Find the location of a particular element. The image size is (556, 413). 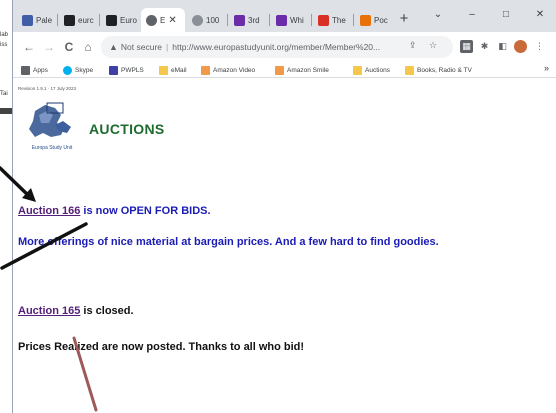

profile-avatar is located at coordinates (520, 46).